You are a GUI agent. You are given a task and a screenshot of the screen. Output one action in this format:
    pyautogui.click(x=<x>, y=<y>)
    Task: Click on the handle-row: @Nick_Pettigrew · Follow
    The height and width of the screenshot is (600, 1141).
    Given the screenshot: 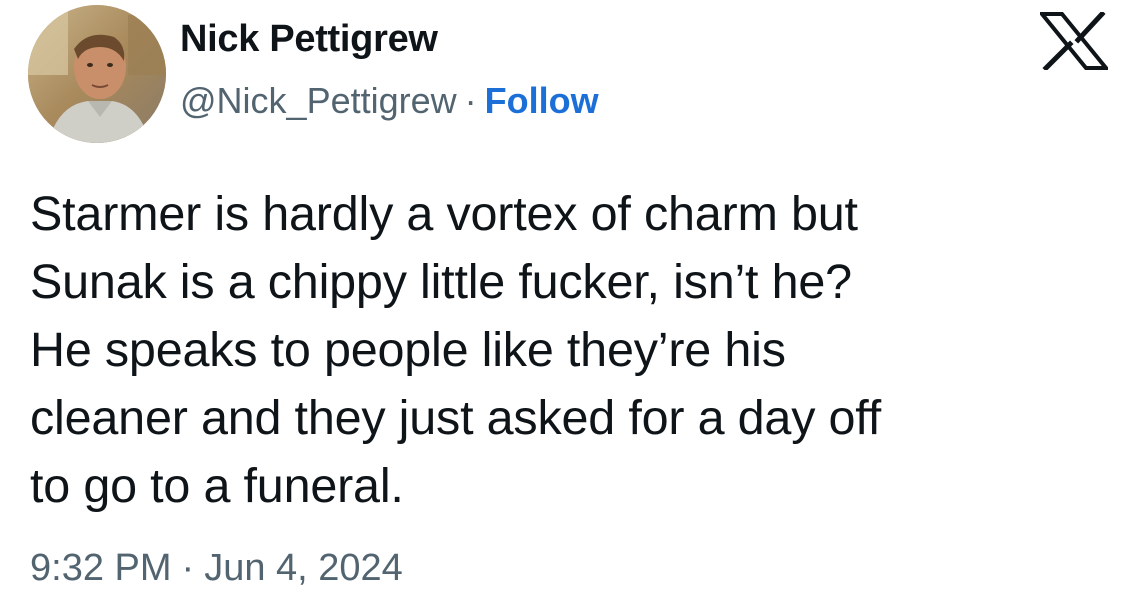 What is the action you would take?
    pyautogui.click(x=389, y=101)
    